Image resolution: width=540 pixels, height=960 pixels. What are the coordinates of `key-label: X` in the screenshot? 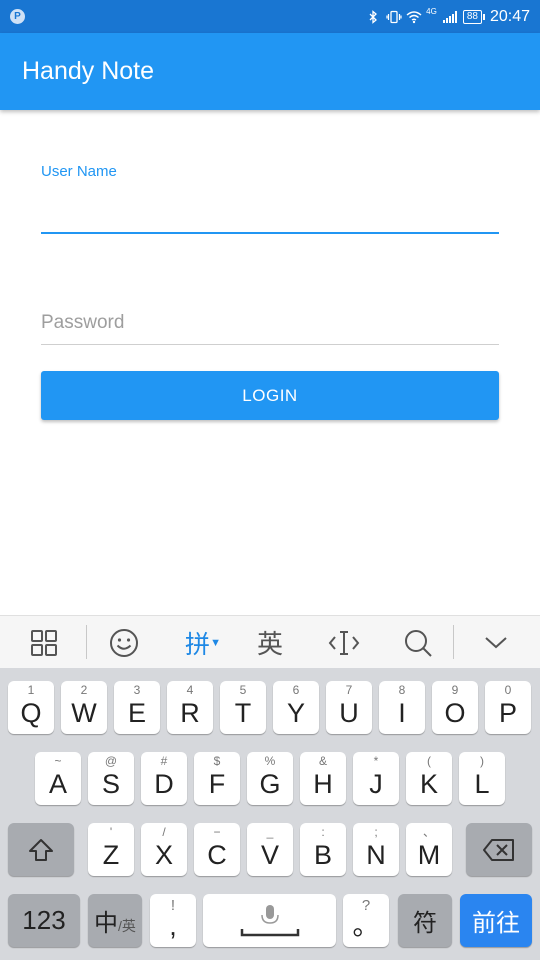 It's located at (163, 855).